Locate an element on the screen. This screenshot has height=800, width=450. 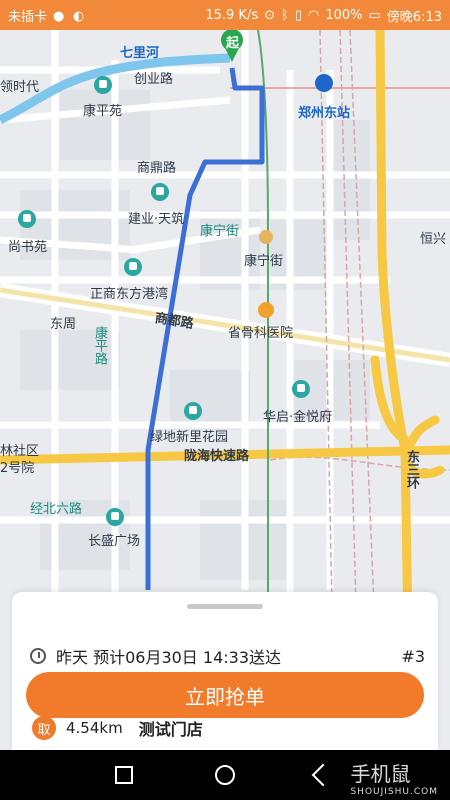
delivery-info: 昨天 预计06月30日 14:33送达 #3 is located at coordinates (227, 656).